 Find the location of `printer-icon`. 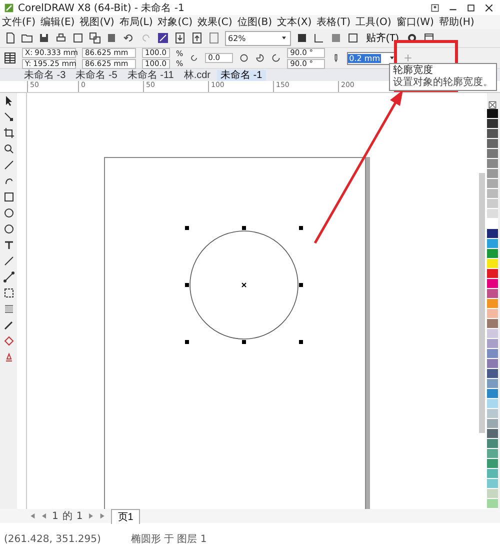

printer-icon is located at coordinates (61, 38).